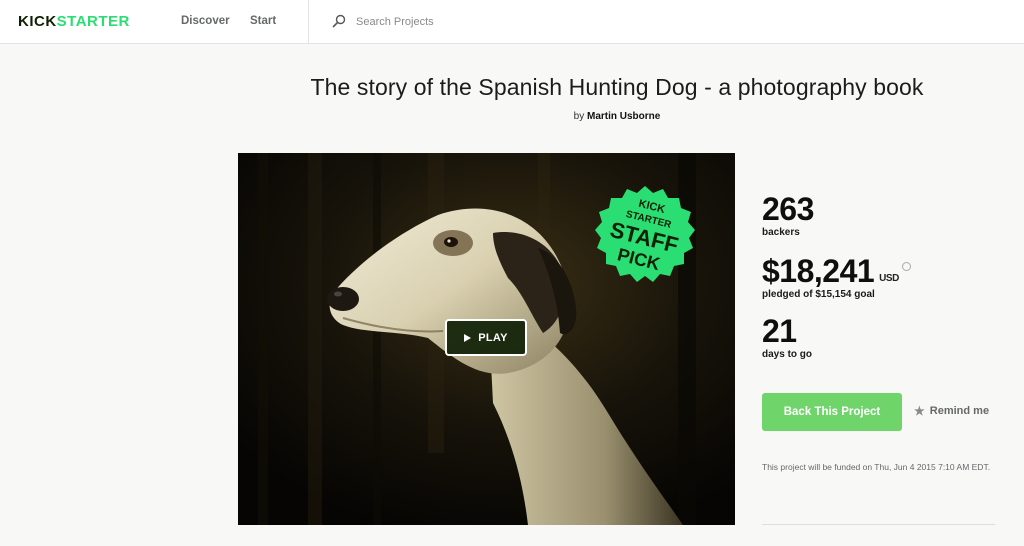 The image size is (1024, 546). What do you see at coordinates (788, 209) in the screenshot?
I see `backers-count: 263` at bounding box center [788, 209].